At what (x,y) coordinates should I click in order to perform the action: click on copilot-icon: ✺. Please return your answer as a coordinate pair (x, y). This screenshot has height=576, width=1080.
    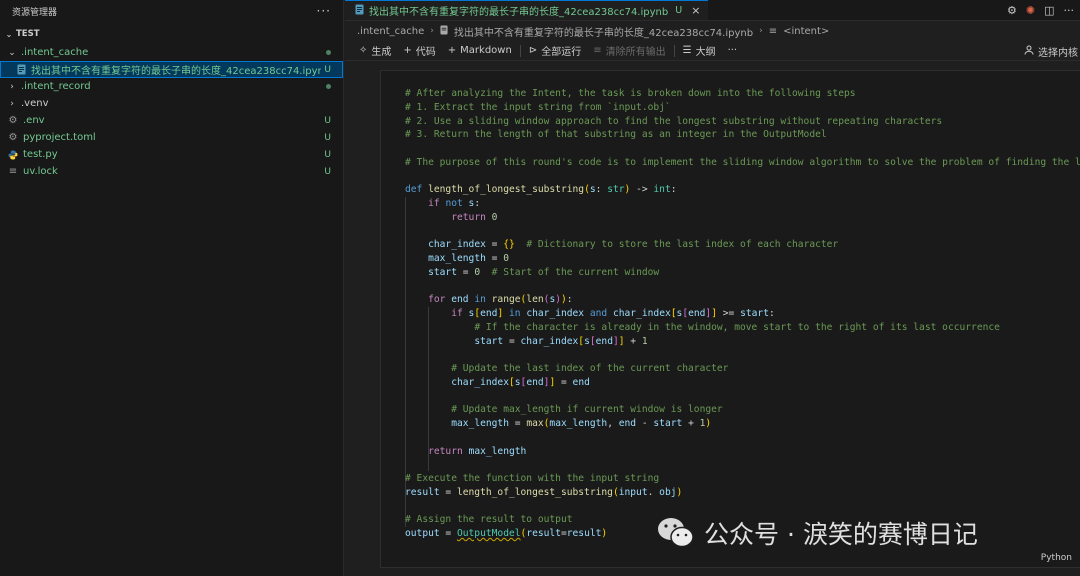
    Looking at the image, I should click on (1030, 10).